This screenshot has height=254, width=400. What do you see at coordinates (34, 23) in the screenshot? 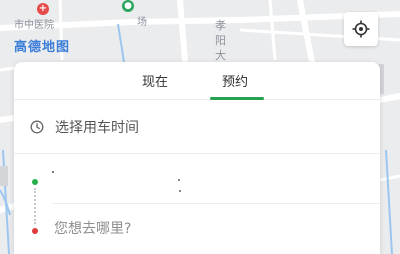
I see `poi-hospital-label: 市中医院` at bounding box center [34, 23].